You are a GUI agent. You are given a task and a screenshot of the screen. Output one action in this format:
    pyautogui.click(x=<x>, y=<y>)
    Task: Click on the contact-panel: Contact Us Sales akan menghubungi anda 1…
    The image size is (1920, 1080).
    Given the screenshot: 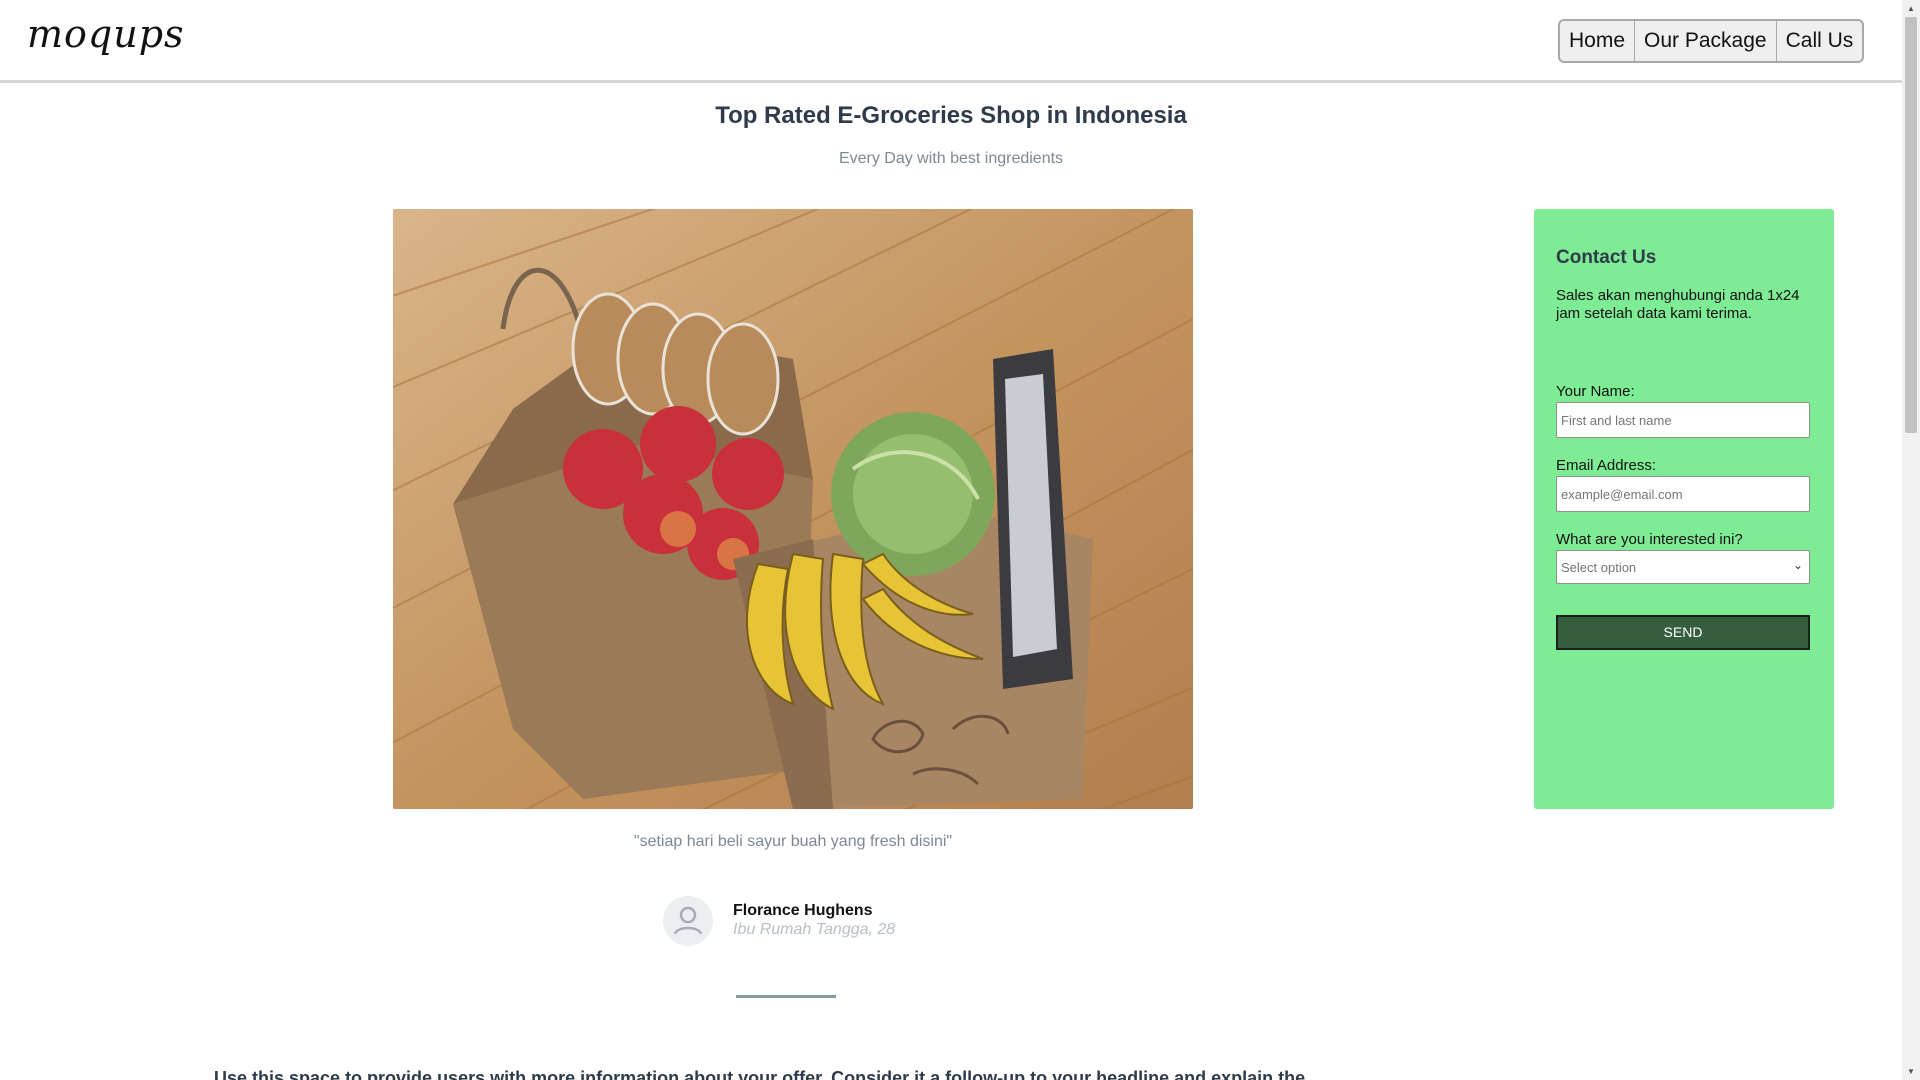 What is the action you would take?
    pyautogui.click(x=1684, y=509)
    